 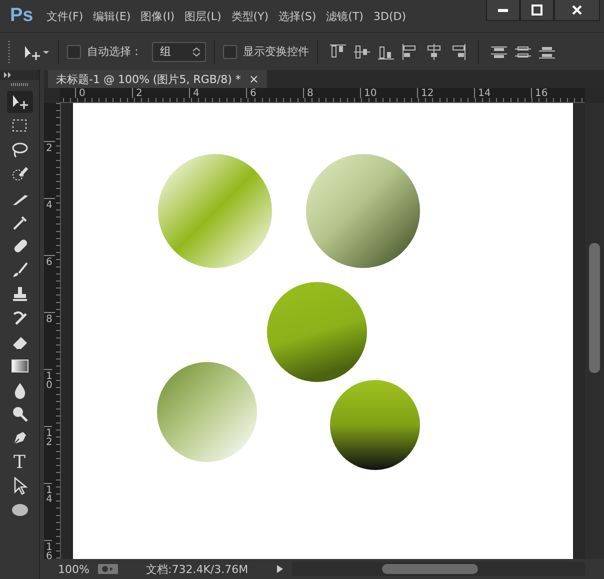 What do you see at coordinates (48, 549) in the screenshot?
I see `ruler-label: 16` at bounding box center [48, 549].